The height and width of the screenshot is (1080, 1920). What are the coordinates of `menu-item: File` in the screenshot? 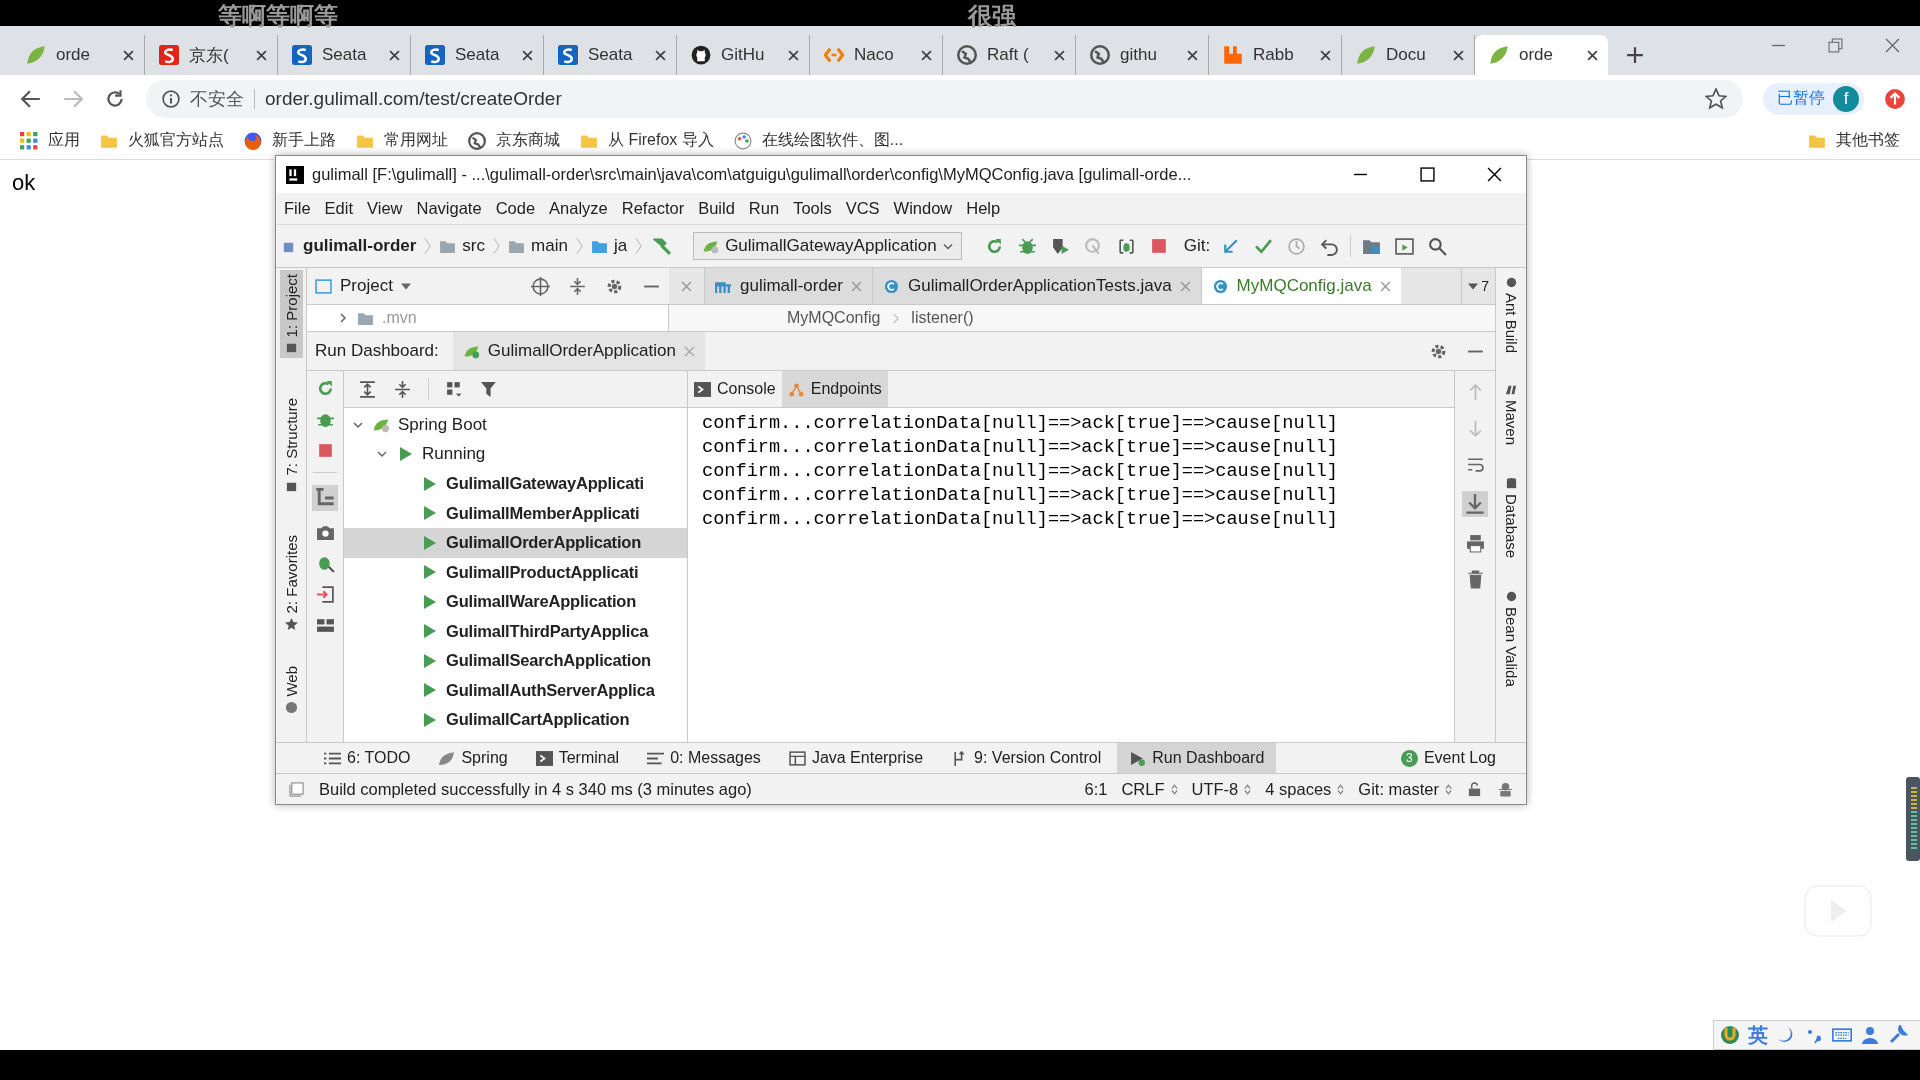 It's located at (297, 208).